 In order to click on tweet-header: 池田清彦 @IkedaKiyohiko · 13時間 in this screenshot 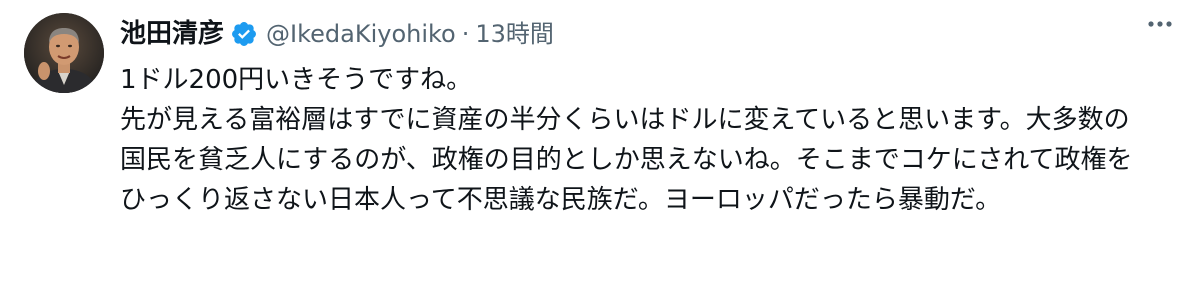, I will do `click(642, 34)`.